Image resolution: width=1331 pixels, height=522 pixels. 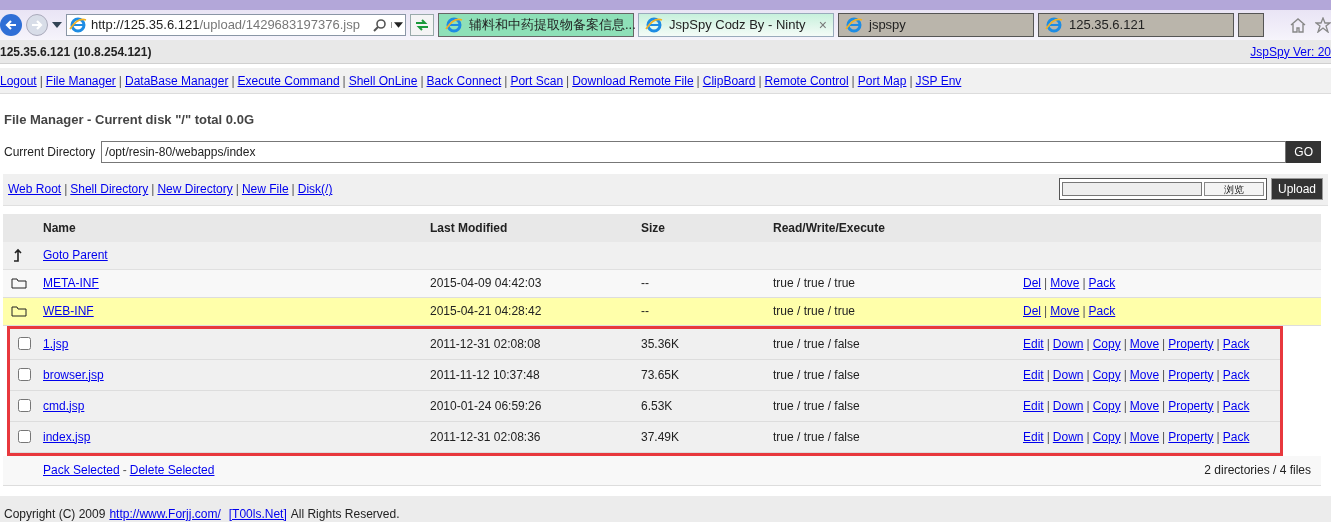 What do you see at coordinates (882, 80) in the screenshot?
I see `nav-link: Port Map` at bounding box center [882, 80].